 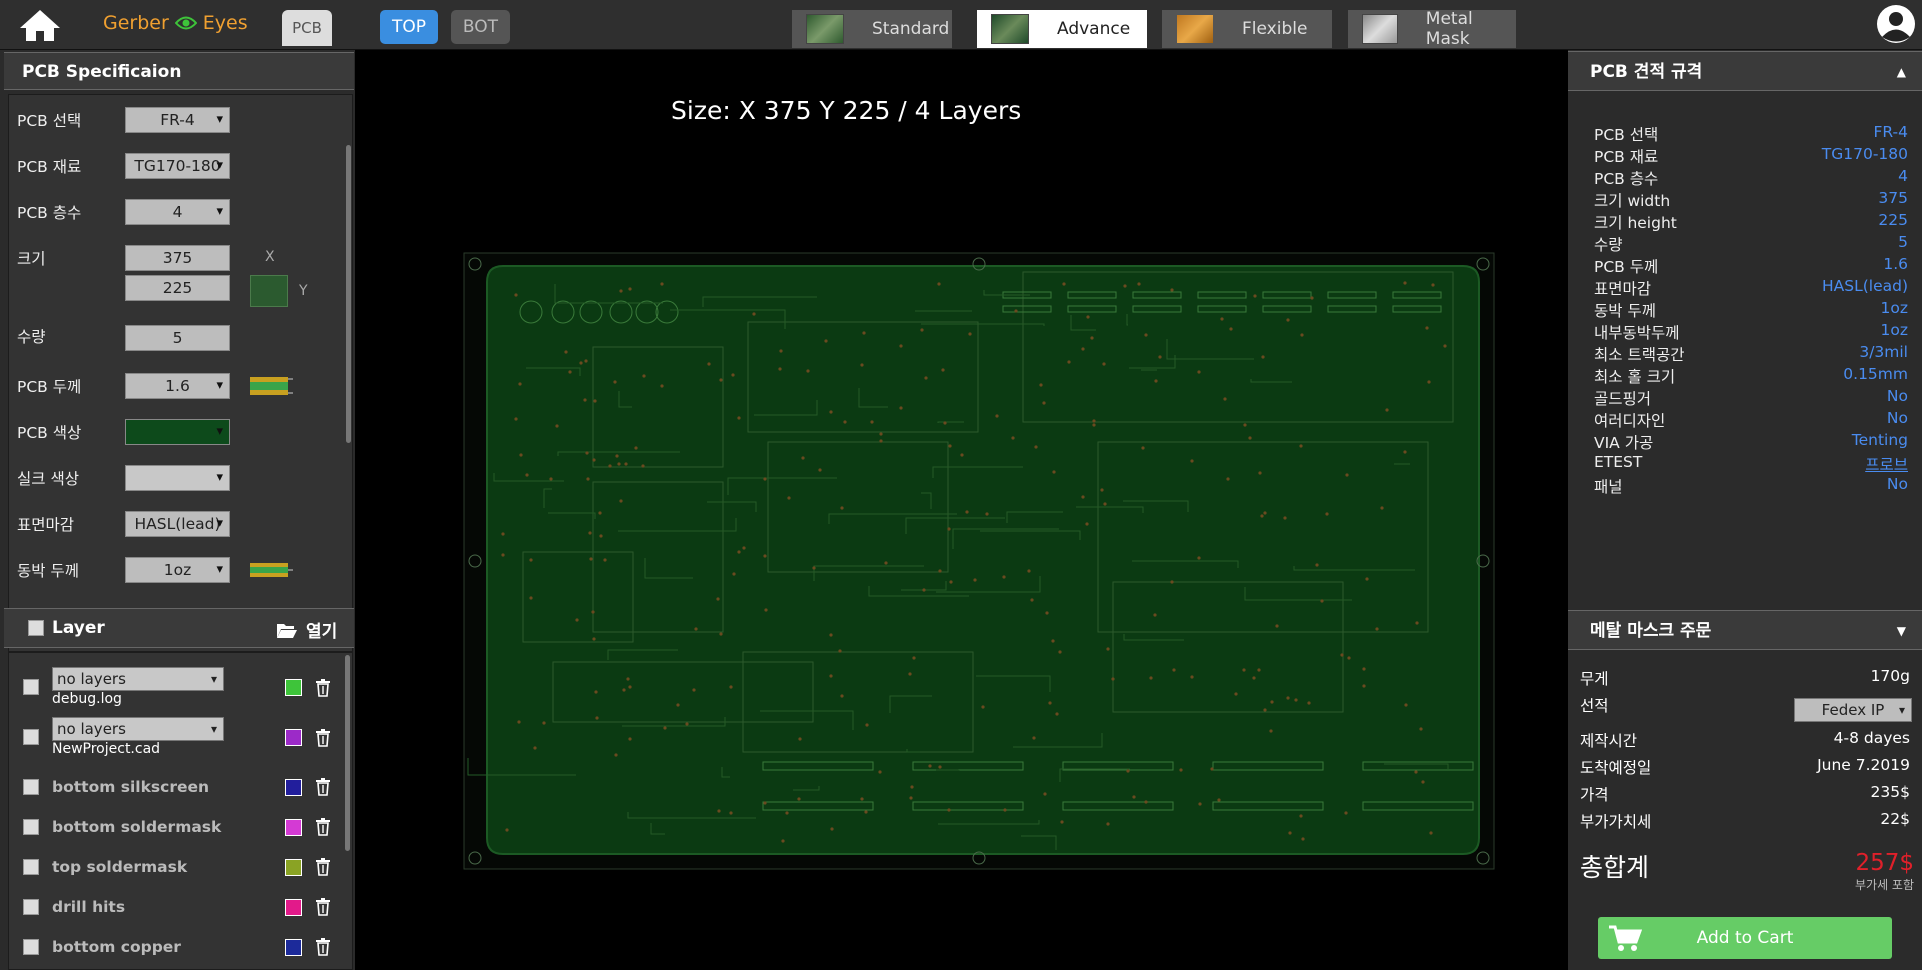 I want to click on quote-spec-value: 프로브, so click(x=1886, y=464).